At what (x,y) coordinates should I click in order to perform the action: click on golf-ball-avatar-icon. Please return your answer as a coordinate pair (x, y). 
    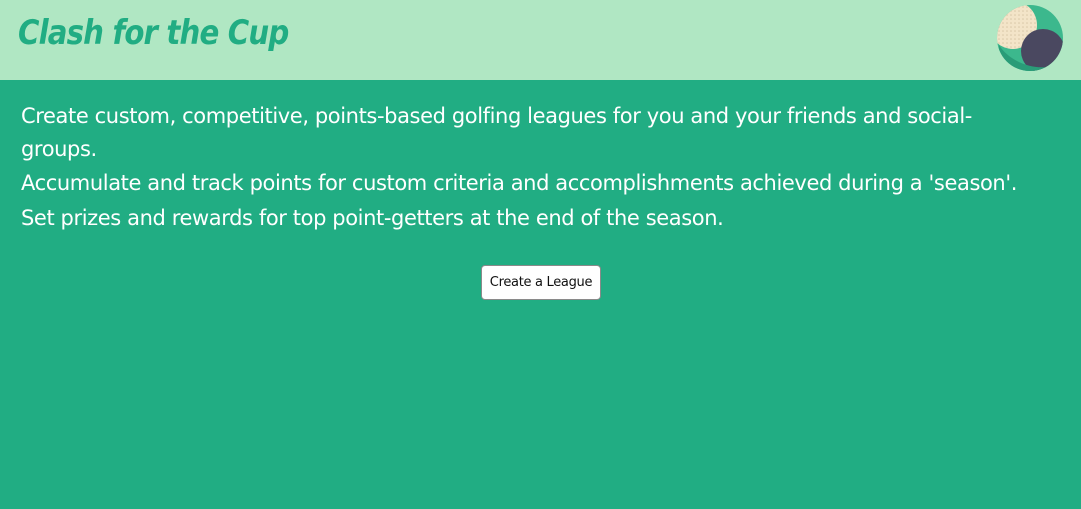
    Looking at the image, I should click on (1030, 38).